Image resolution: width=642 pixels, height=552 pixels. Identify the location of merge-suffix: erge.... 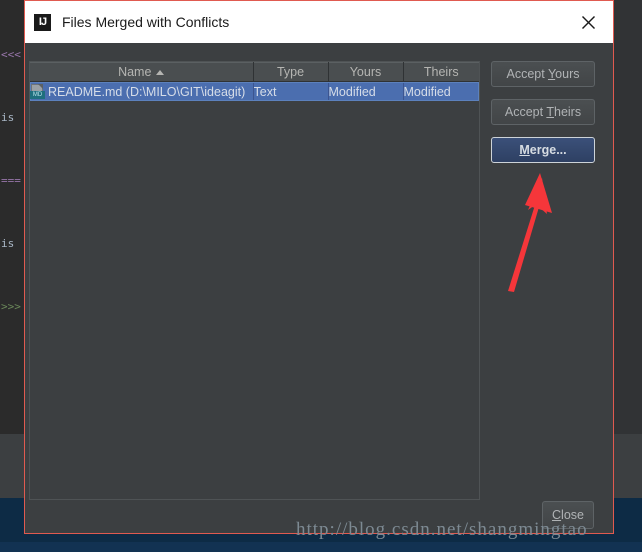
(548, 150).